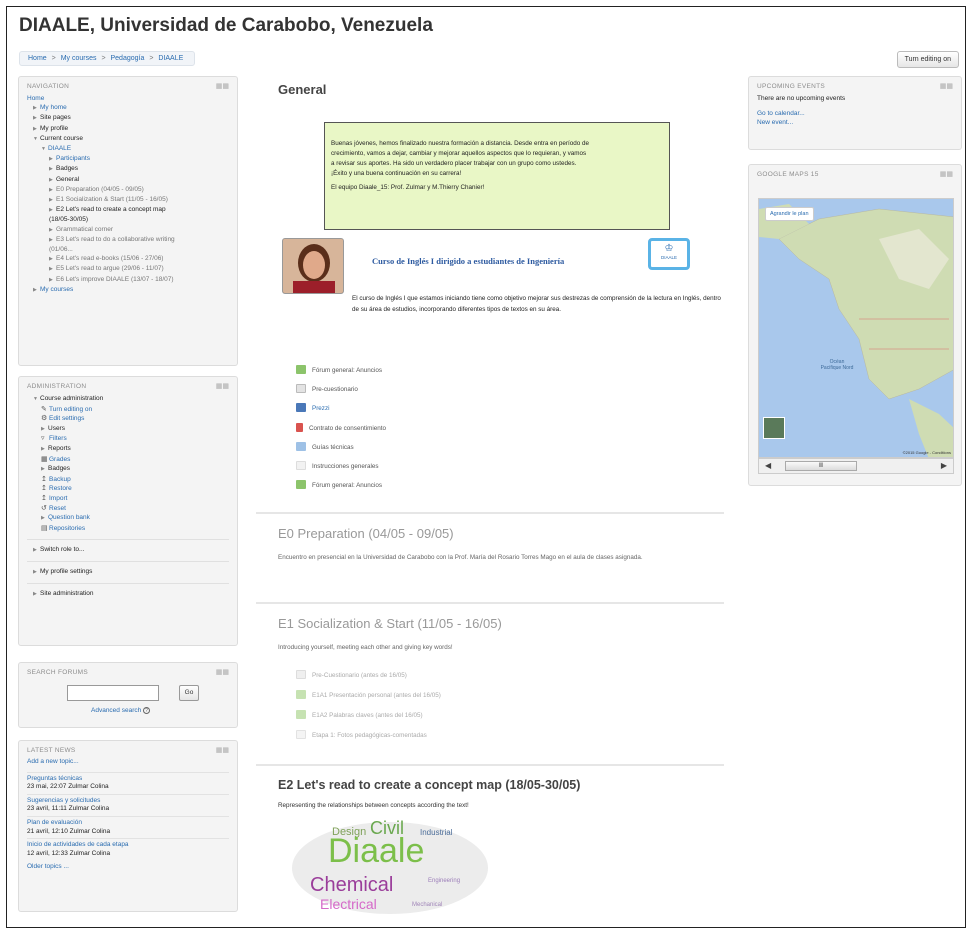  Describe the element at coordinates (59, 459) in the screenshot. I see `admin-grades: Grades` at that location.